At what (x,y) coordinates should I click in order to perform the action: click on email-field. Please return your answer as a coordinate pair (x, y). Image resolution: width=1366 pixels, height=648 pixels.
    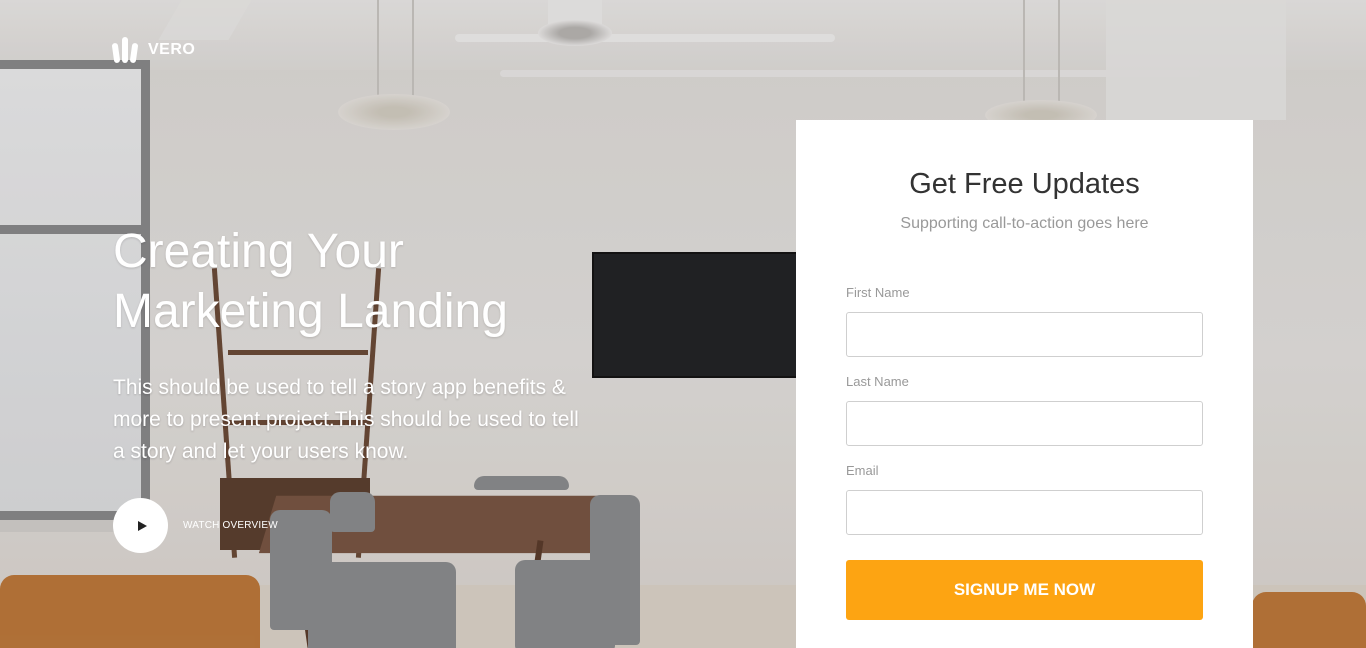
    Looking at the image, I should click on (1024, 512).